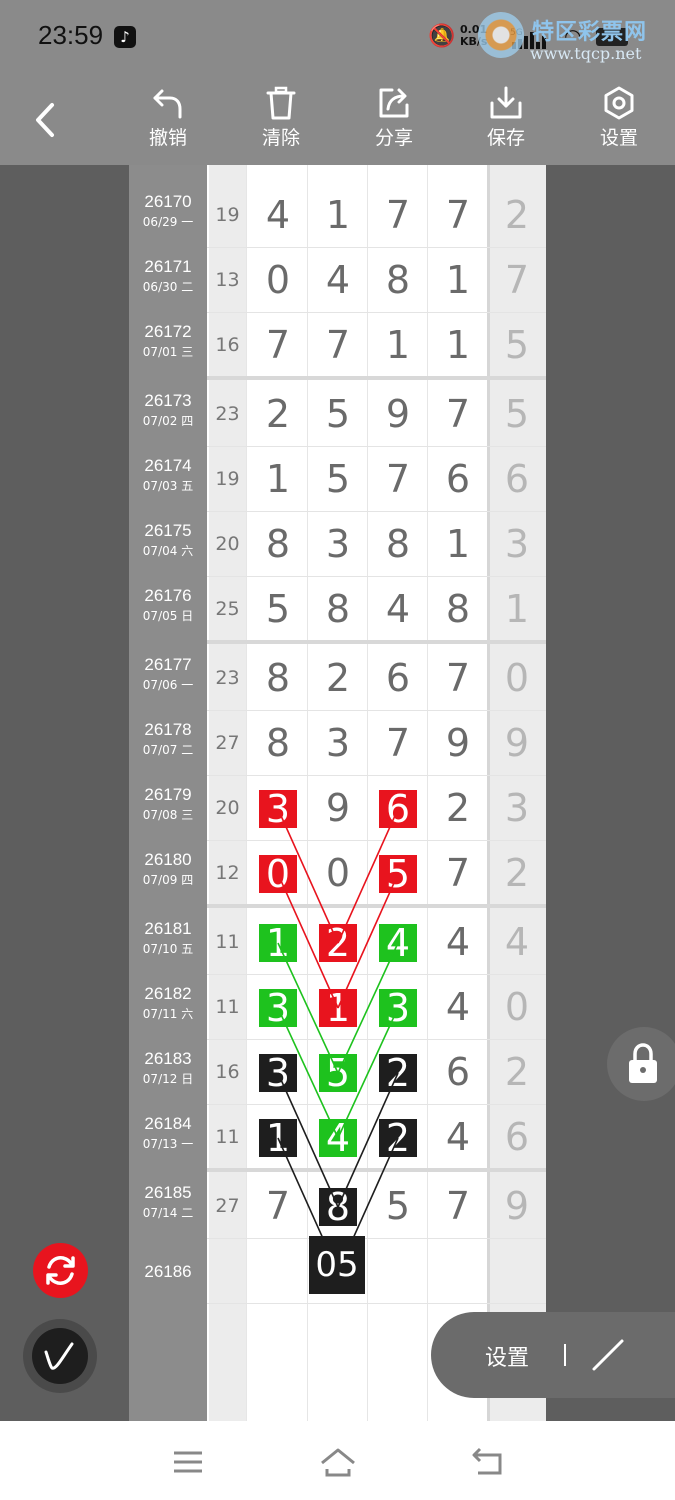 The height and width of the screenshot is (1500, 675). What do you see at coordinates (227, 479) in the screenshot?
I see `sum-cell: 19` at bounding box center [227, 479].